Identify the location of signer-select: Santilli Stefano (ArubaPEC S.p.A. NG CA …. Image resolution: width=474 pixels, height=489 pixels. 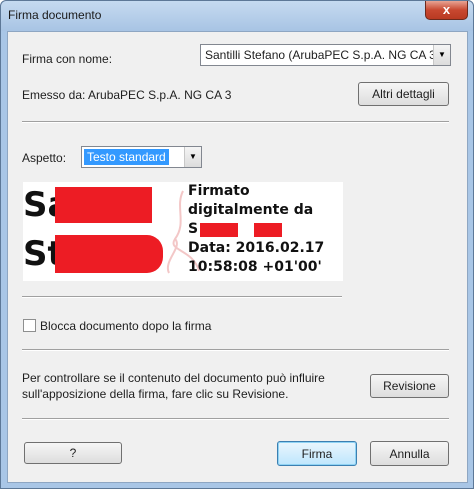
(325, 55).